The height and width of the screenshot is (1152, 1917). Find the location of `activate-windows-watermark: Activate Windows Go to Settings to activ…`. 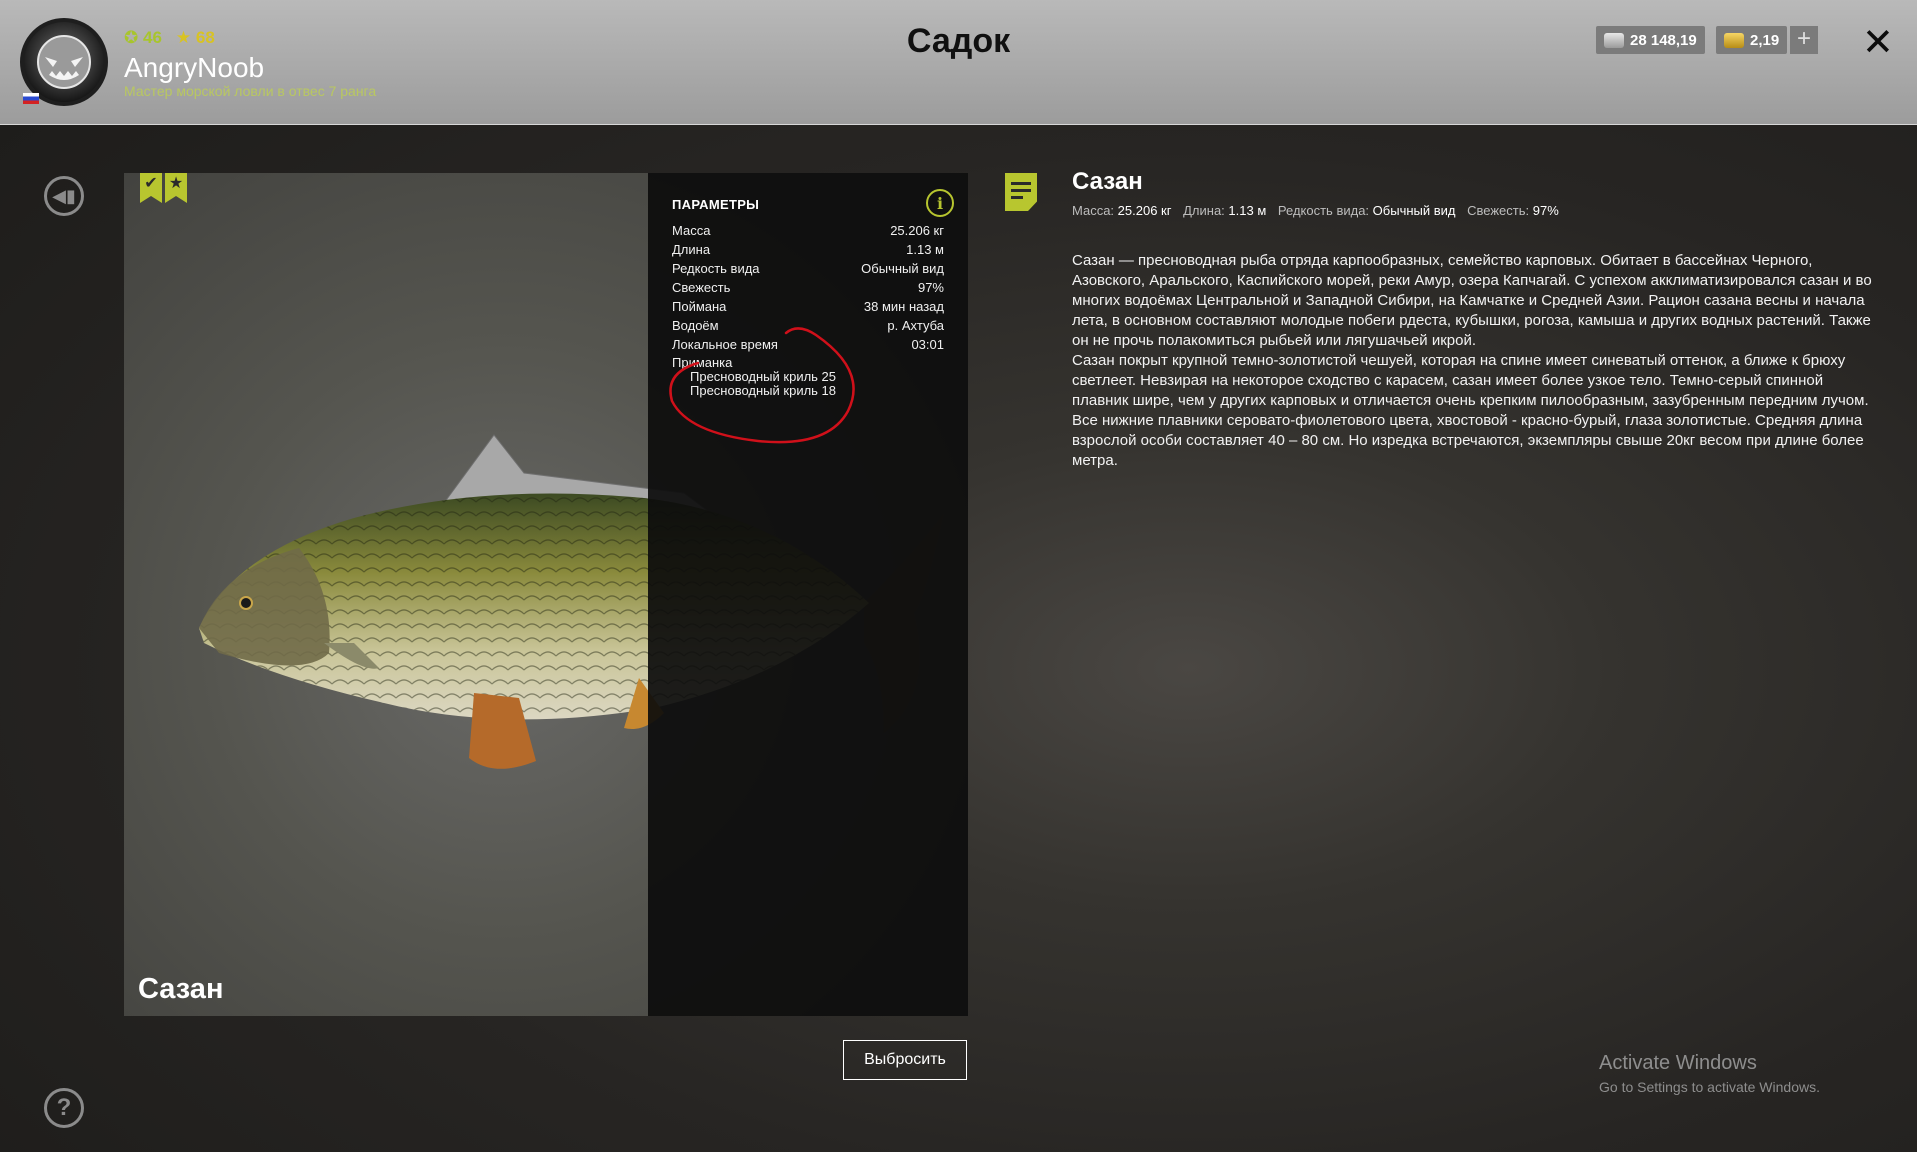

activate-windows-watermark: Activate Windows Go to Settings to activ… is located at coordinates (1709, 1073).